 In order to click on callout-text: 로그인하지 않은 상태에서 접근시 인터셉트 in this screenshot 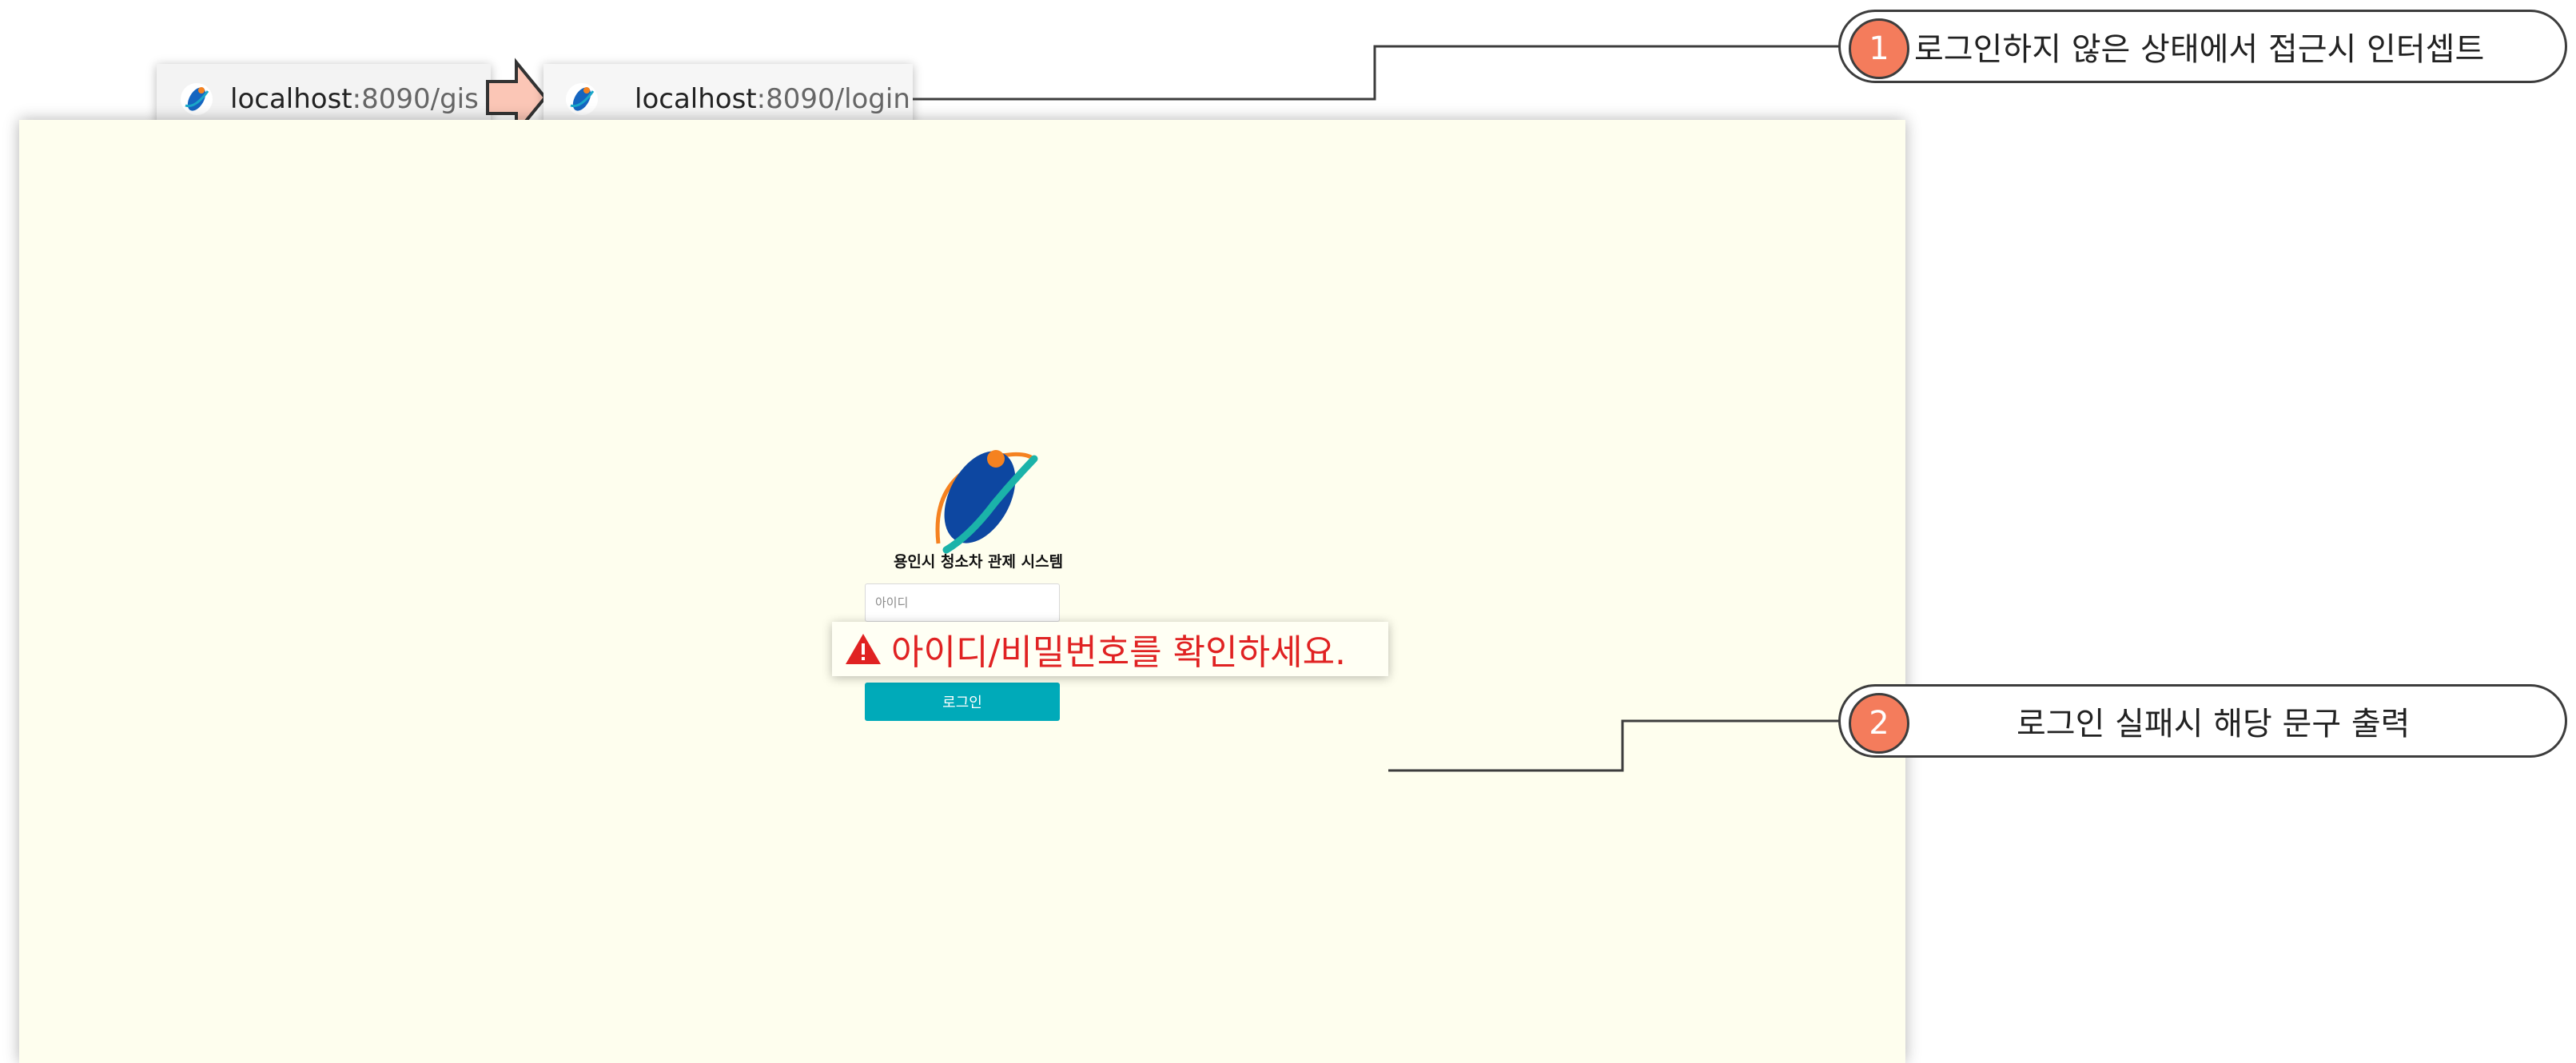, I will do `click(2199, 49)`.